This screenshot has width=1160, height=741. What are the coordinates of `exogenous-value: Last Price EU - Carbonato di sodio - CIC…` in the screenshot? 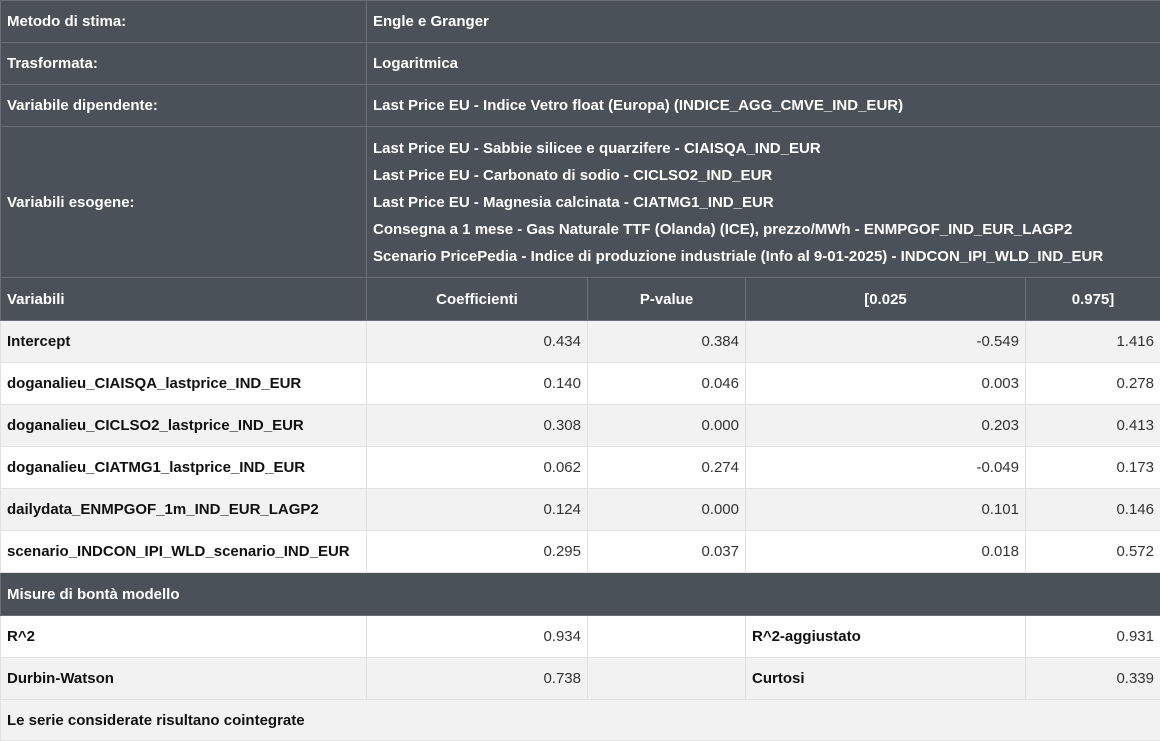 It's located at (763, 175).